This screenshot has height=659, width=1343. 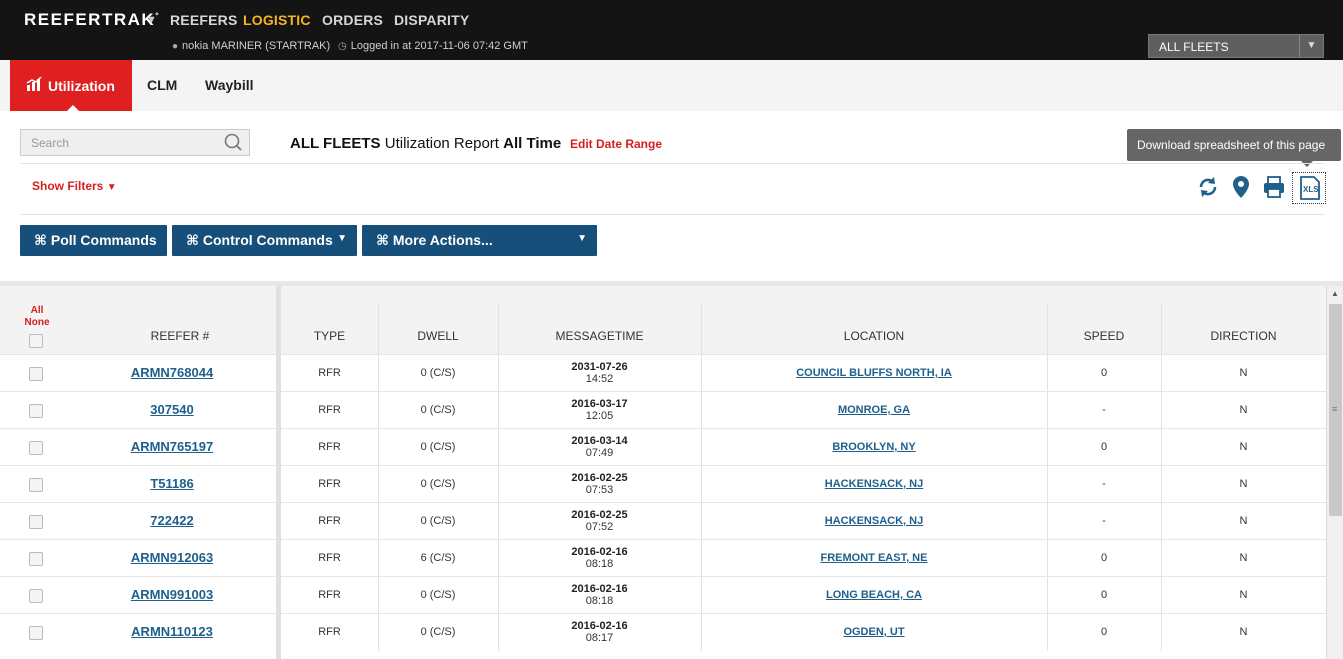 What do you see at coordinates (874, 410) in the screenshot?
I see `location-link: MONROE, GA` at bounding box center [874, 410].